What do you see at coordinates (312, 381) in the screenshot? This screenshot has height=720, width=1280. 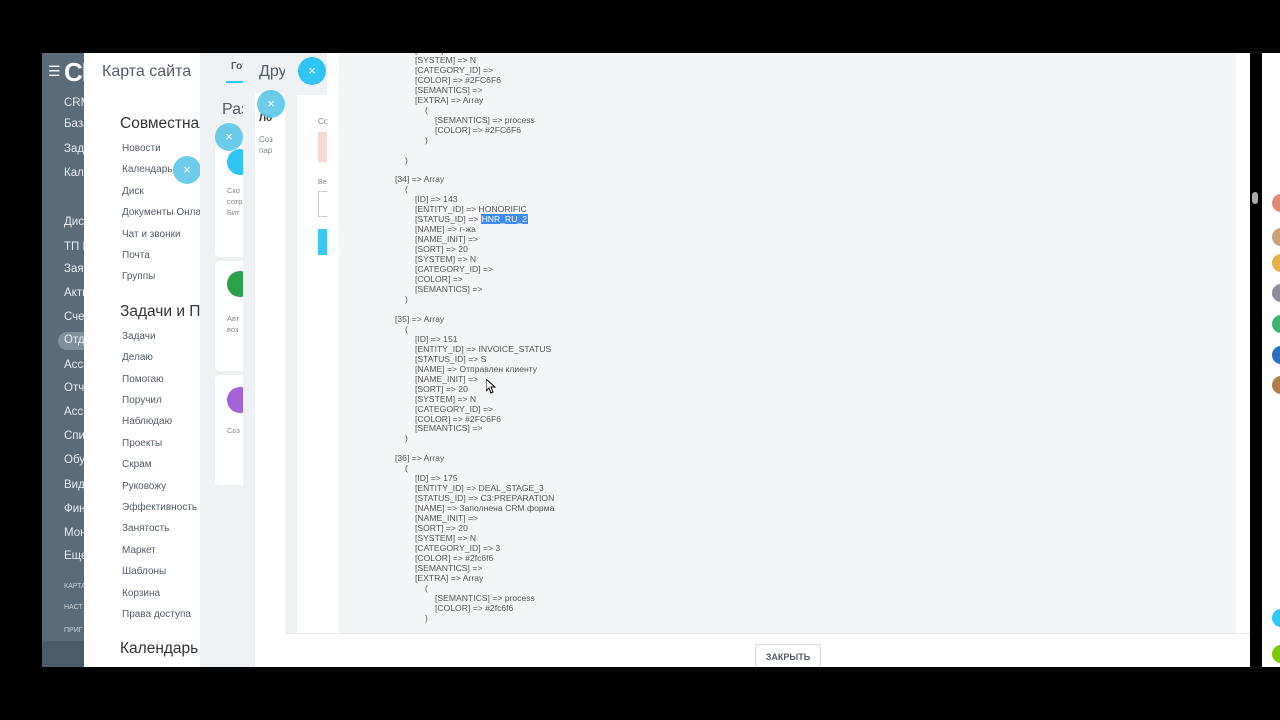 I see `form-panel-body: Со Ве` at bounding box center [312, 381].